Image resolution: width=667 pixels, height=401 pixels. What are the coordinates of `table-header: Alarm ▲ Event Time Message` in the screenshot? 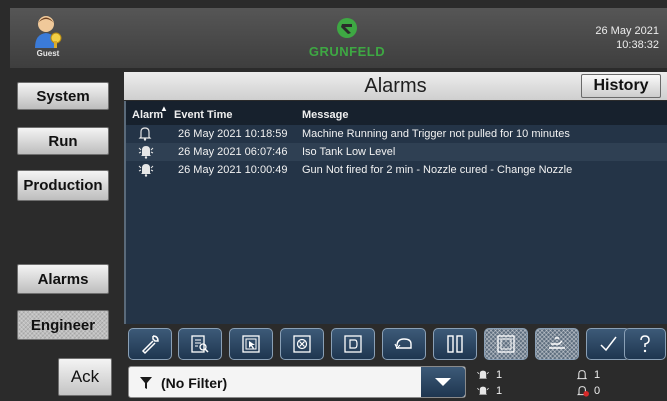 It's located at (396, 113).